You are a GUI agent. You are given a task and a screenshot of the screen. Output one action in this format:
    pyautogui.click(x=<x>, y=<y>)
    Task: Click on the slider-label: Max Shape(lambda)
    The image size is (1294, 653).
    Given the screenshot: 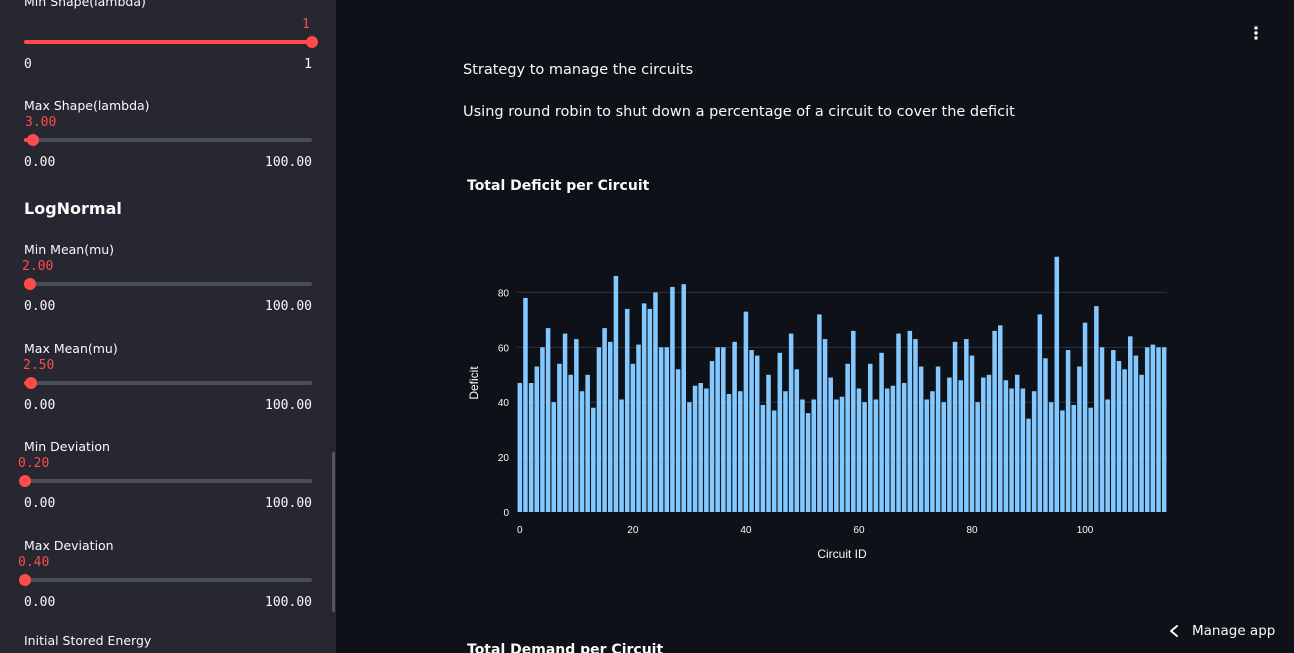 What is the action you would take?
    pyautogui.click(x=87, y=105)
    